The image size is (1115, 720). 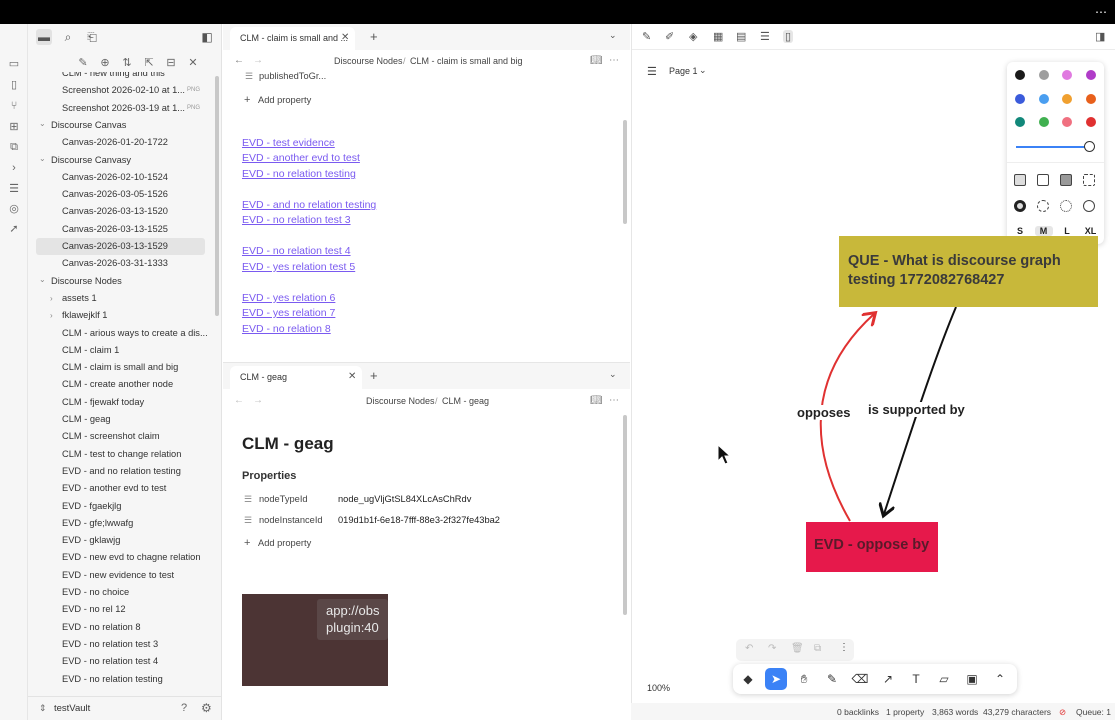 I want to click on queue-status: Queue: 1, so click(x=1093, y=712).